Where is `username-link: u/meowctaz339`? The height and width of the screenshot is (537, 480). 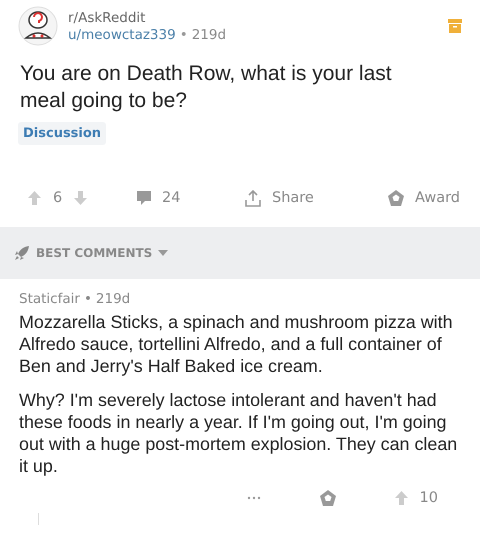
username-link: u/meowctaz339 is located at coordinates (122, 34).